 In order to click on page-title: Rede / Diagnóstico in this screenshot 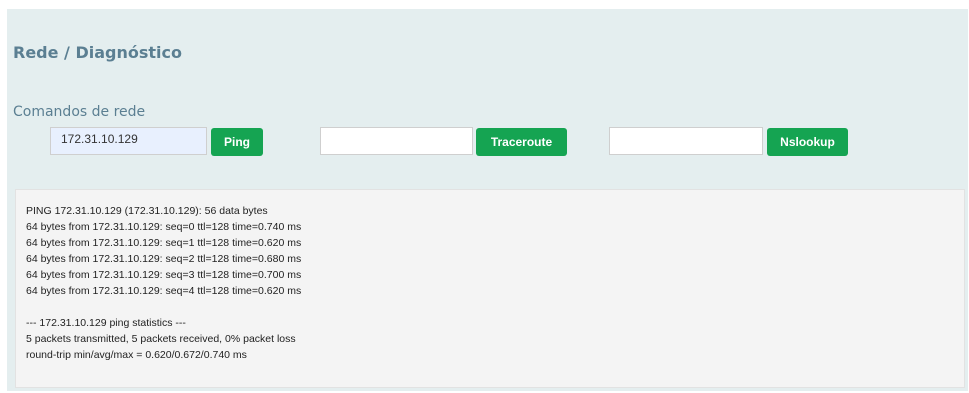, I will do `click(97, 52)`.